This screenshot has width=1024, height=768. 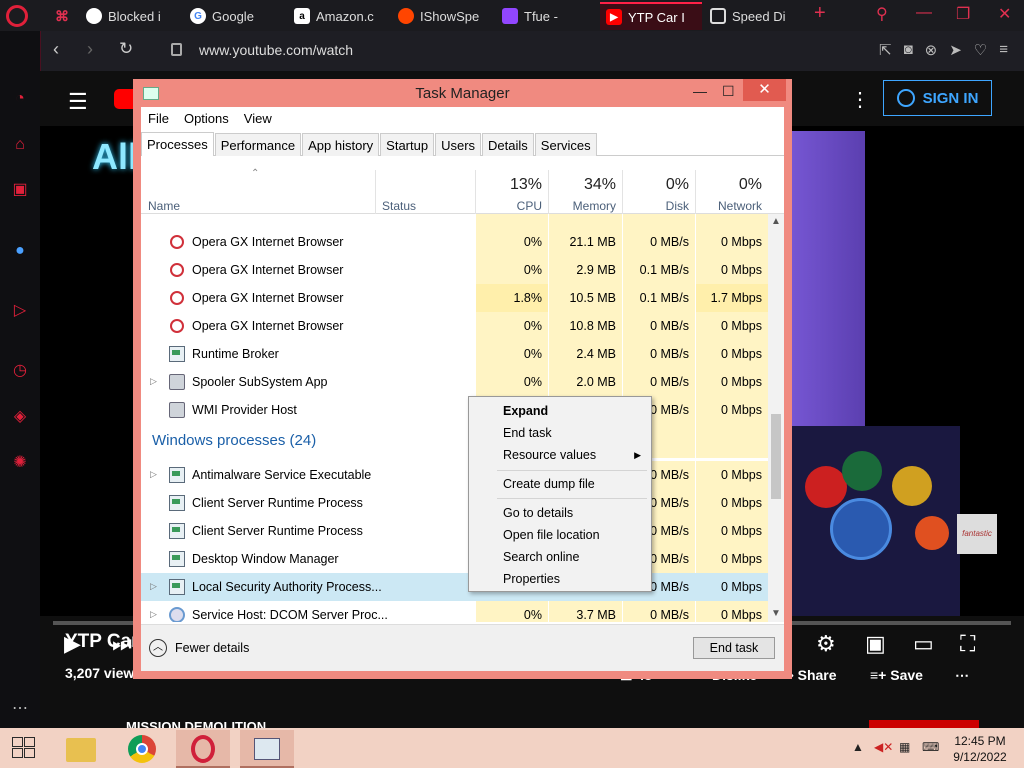 I want to click on more-actions-icon: ⋯, so click(x=962, y=675).